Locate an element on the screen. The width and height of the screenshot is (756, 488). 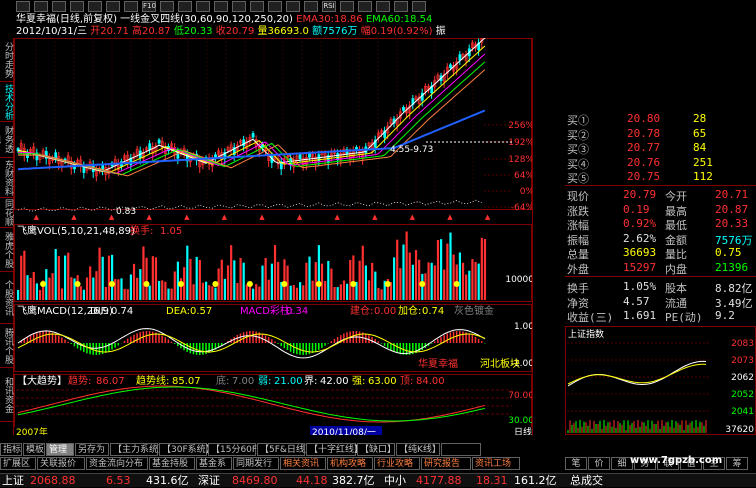
bottom-tab-indicator: 【5F&日线】 is located at coordinates (285, 449).